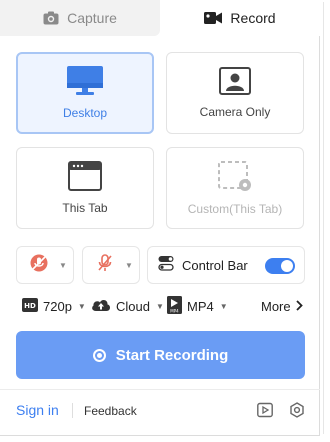 The height and width of the screenshot is (442, 330). I want to click on start-recording-label: Start Recording, so click(172, 355).